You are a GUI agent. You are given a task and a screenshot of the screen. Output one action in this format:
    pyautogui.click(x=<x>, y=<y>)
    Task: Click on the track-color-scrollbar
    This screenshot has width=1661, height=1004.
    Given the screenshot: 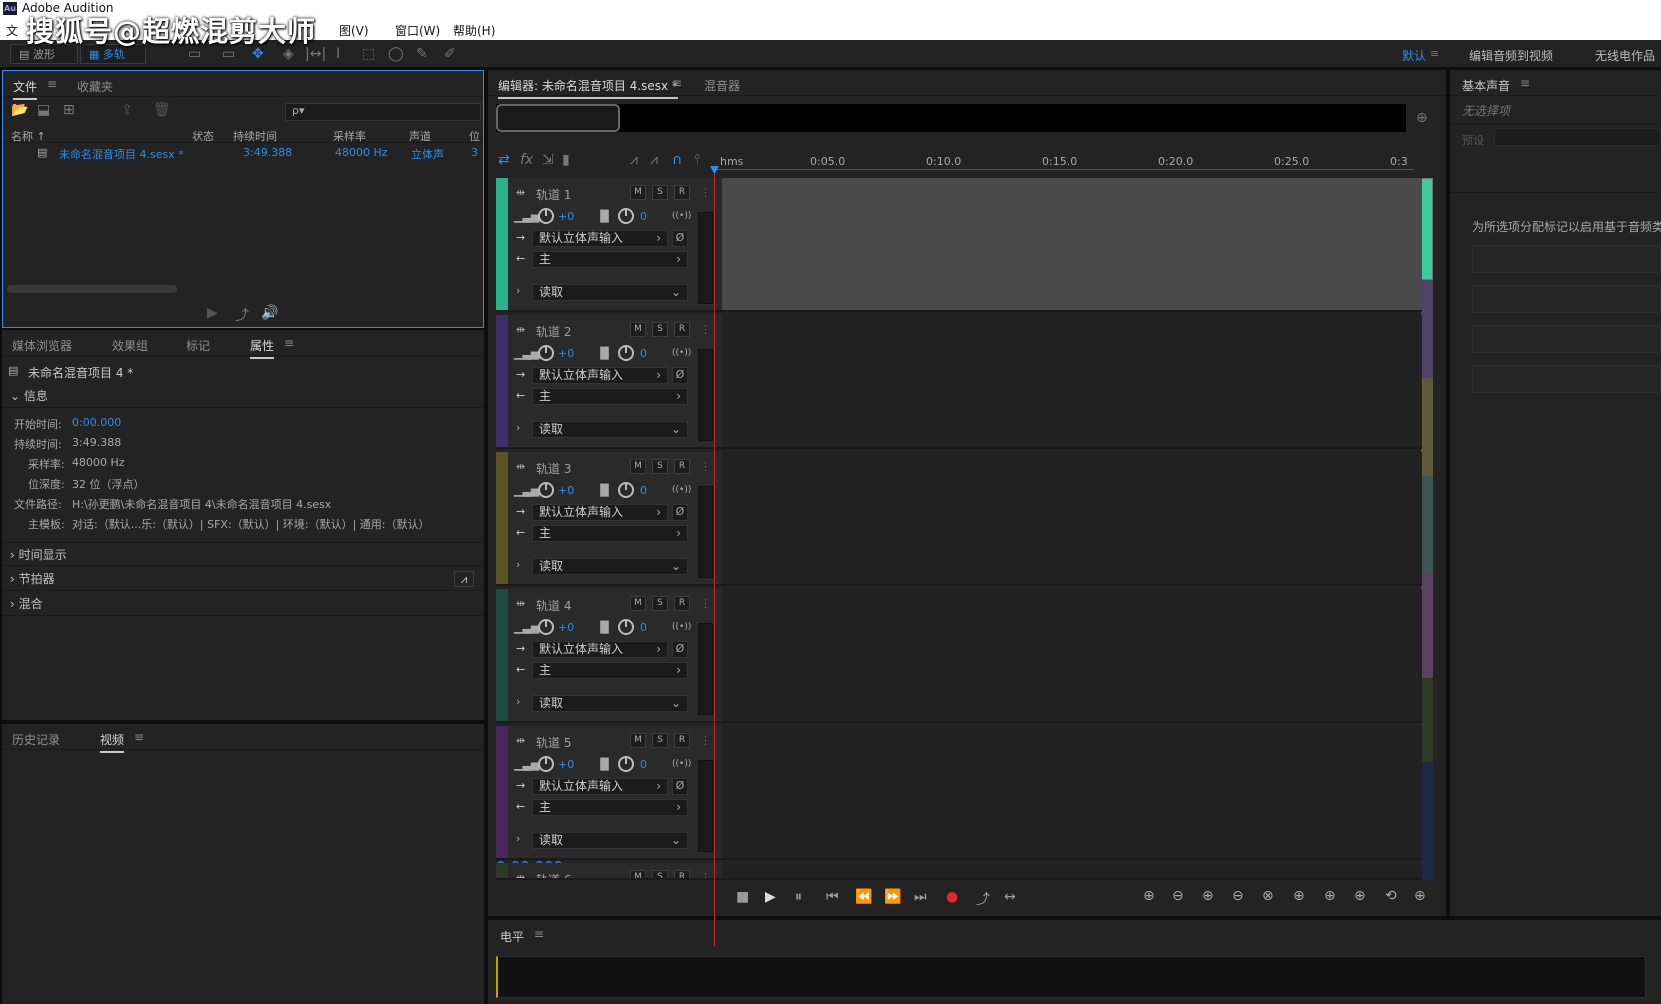 What is the action you would take?
    pyautogui.click(x=1427, y=529)
    